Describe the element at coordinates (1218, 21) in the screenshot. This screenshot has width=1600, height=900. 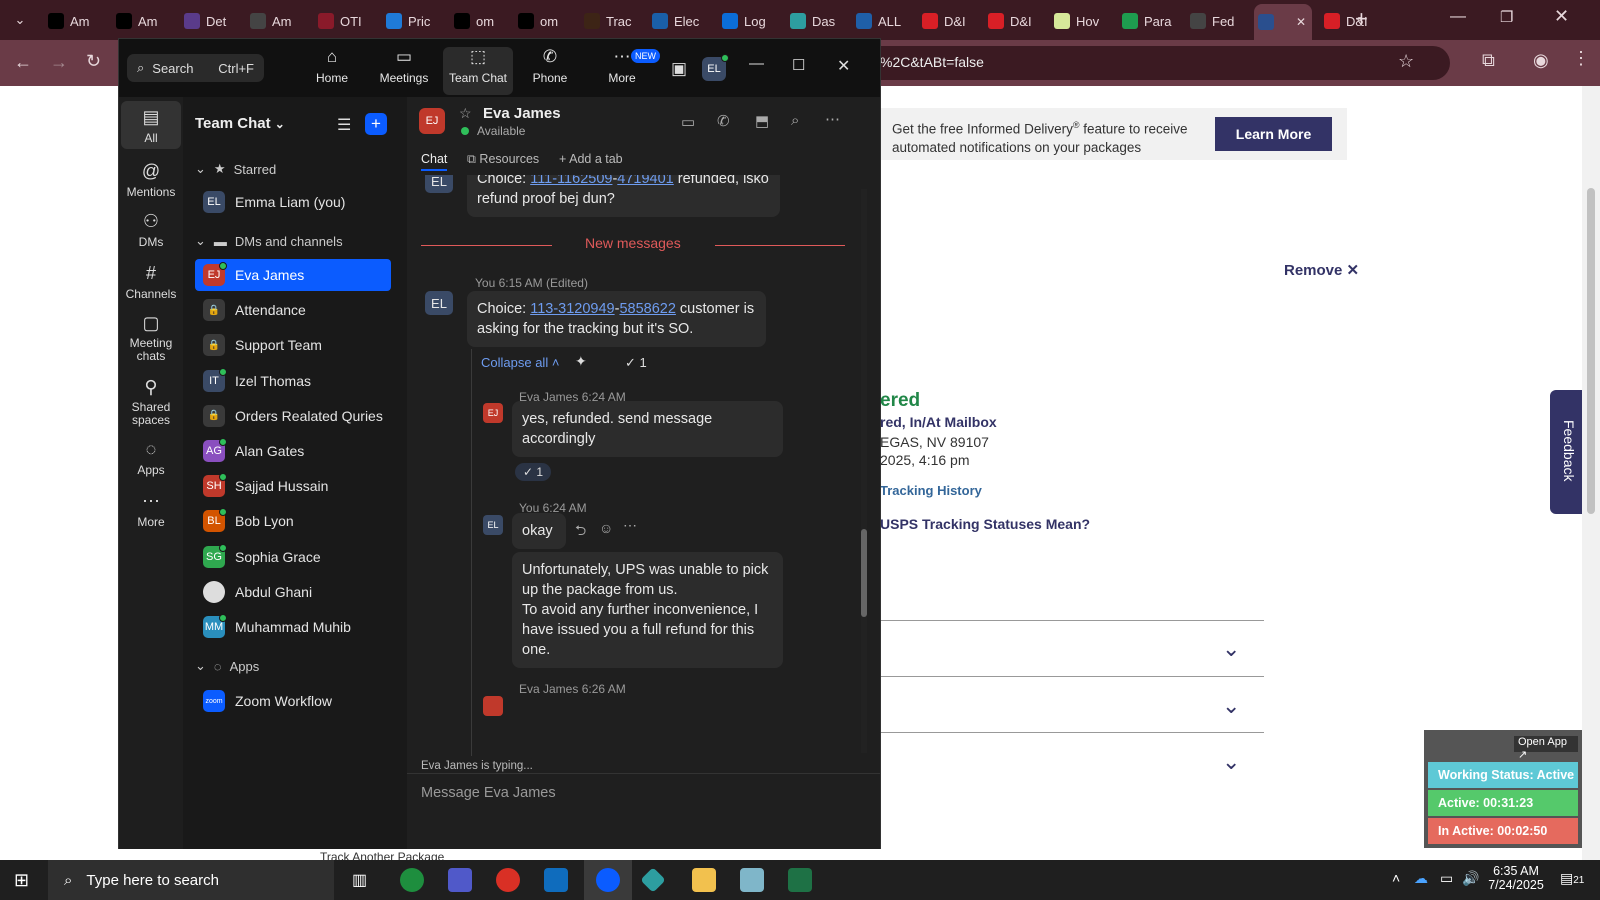
I see `browser-tab: Fed` at that location.